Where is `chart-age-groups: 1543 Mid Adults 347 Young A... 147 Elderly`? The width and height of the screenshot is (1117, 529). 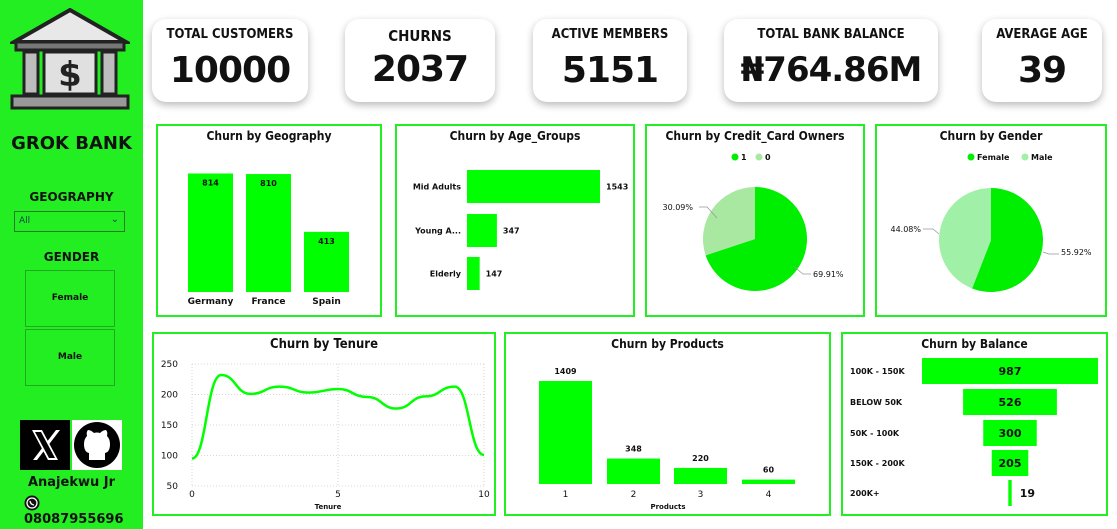
chart-age-groups: 1543 Mid Adults 347 Young A... 147 Elderly is located at coordinates (520, 230).